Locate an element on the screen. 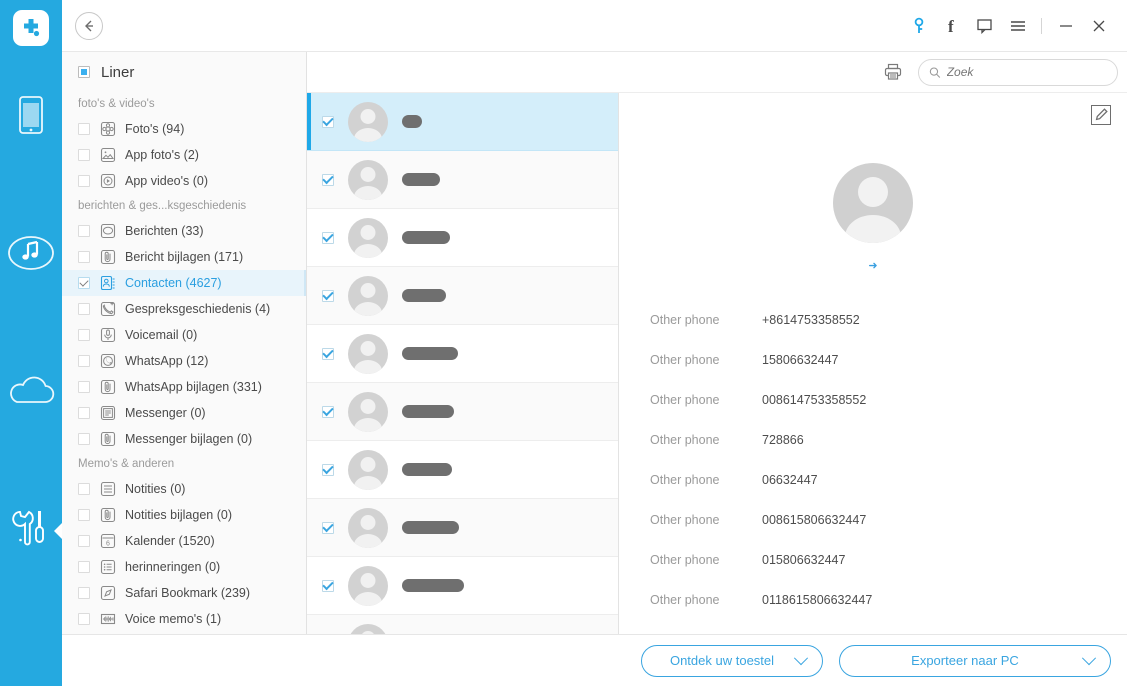  reminders-icon is located at coordinates (107, 567).